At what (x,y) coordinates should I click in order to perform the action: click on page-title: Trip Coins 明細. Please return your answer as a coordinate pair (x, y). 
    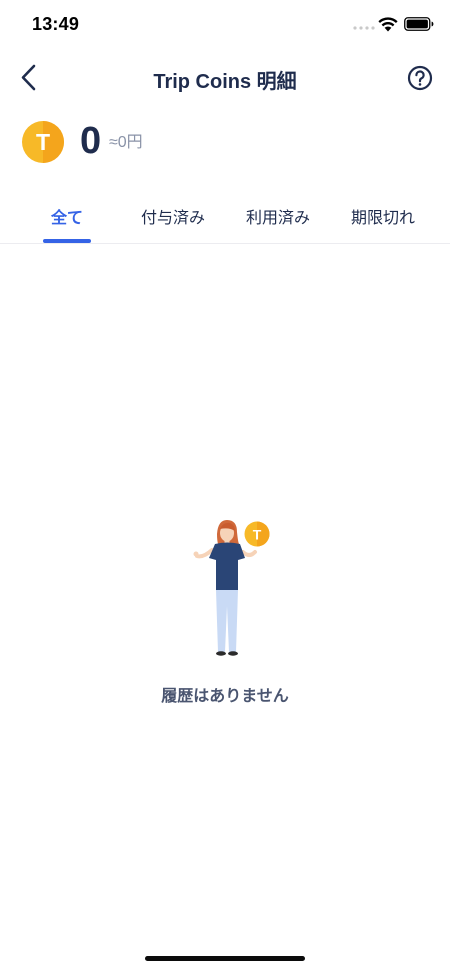
    Looking at the image, I should click on (225, 82).